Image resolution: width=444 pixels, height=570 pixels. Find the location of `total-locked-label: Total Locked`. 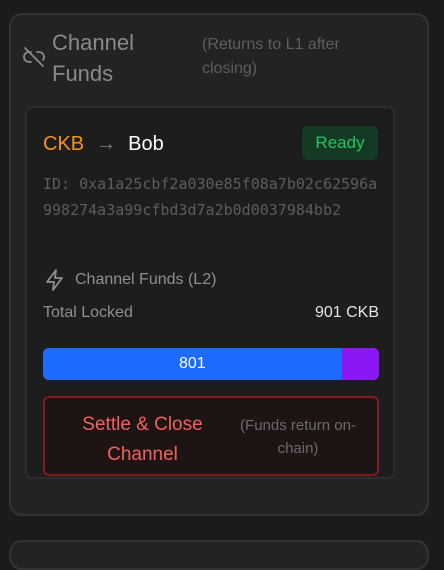

total-locked-label: Total Locked is located at coordinates (88, 312).